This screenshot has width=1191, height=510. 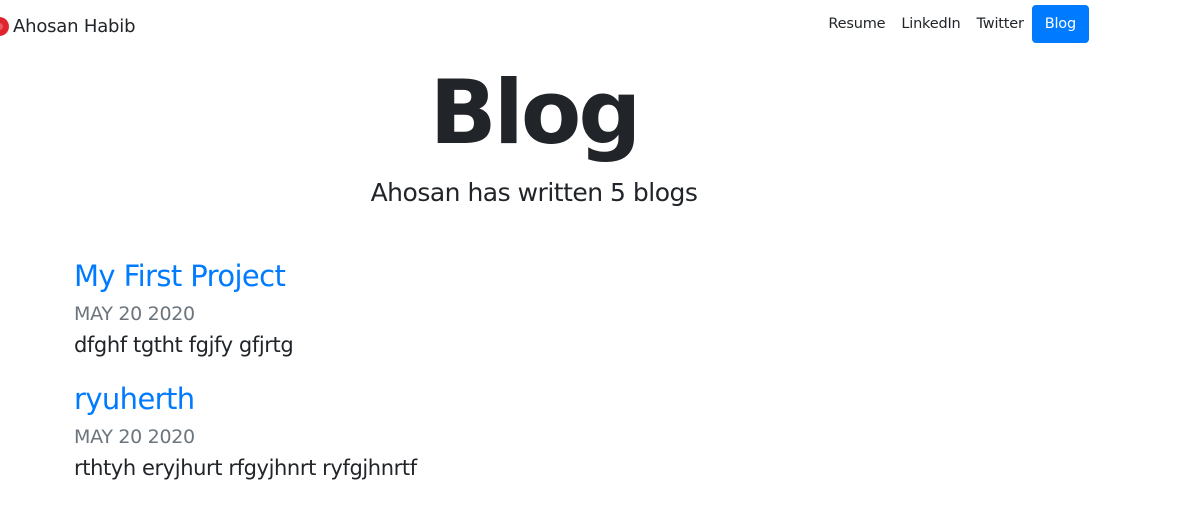 What do you see at coordinates (184, 345) in the screenshot?
I see `post-excerpt: dfghf tgtht fgjfy gfjrtg` at bounding box center [184, 345].